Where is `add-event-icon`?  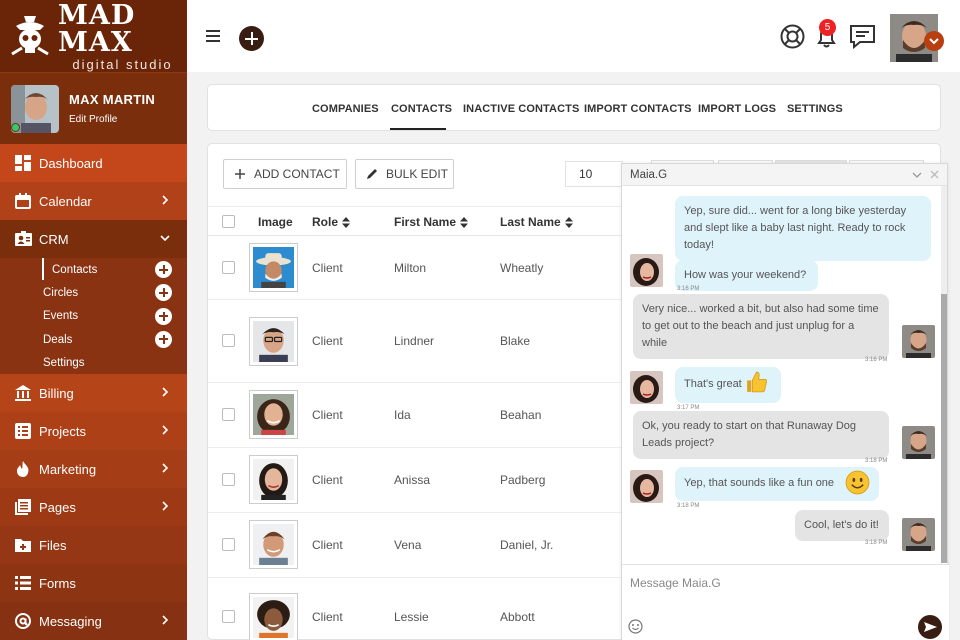
add-event-icon is located at coordinates (163, 316).